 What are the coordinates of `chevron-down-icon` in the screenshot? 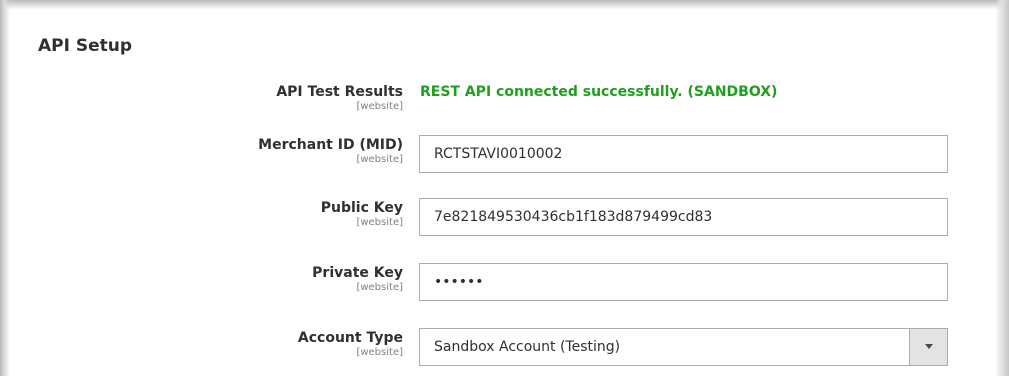 It's located at (929, 346).